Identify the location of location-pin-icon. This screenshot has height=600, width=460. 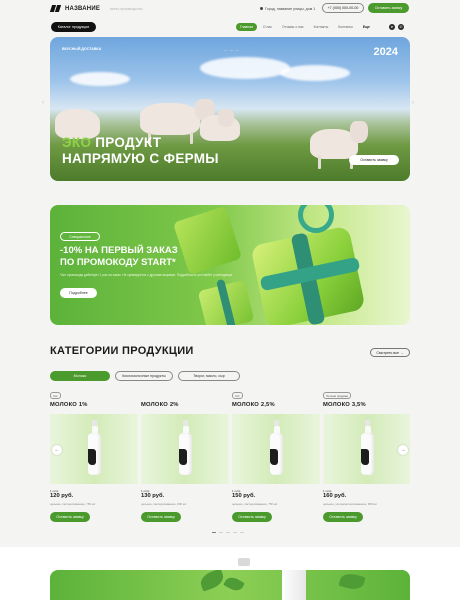
(261, 8).